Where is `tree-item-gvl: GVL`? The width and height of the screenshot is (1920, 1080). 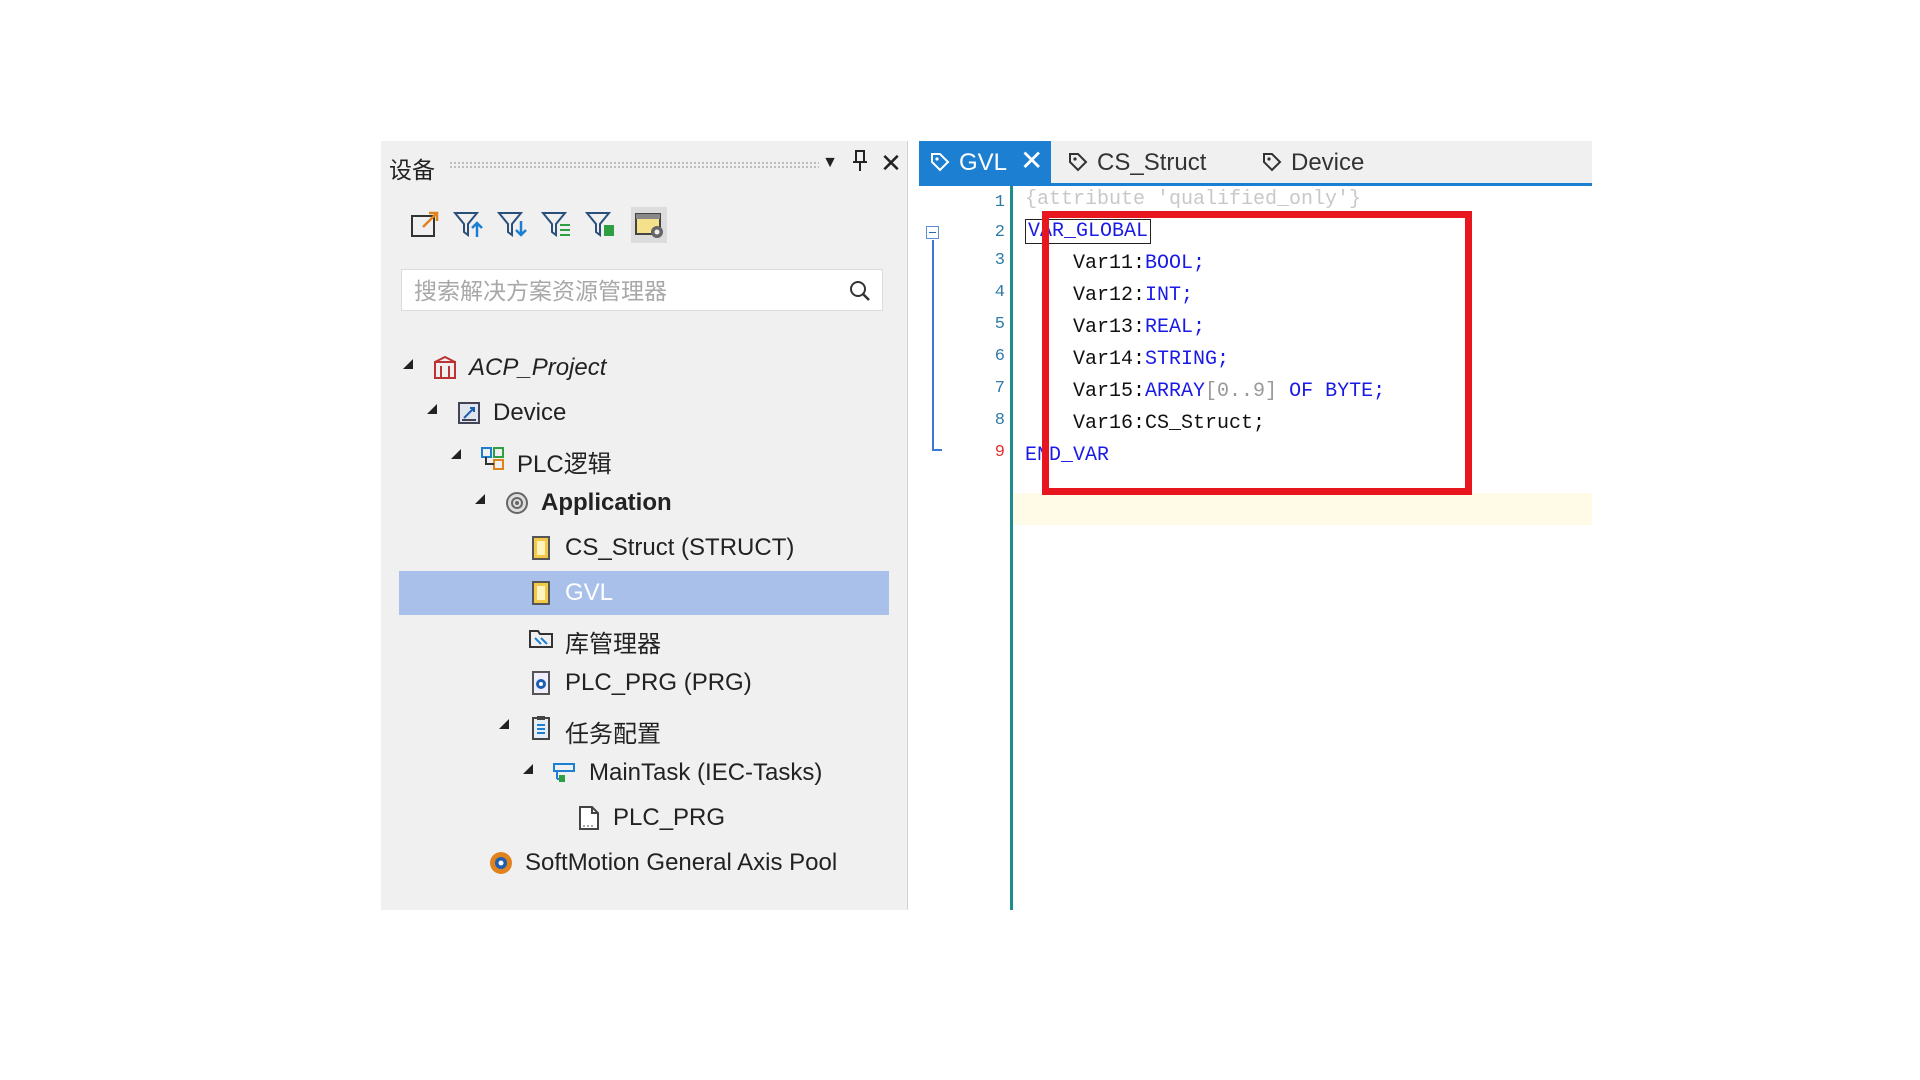
tree-item-gvl: GVL is located at coordinates (644, 593).